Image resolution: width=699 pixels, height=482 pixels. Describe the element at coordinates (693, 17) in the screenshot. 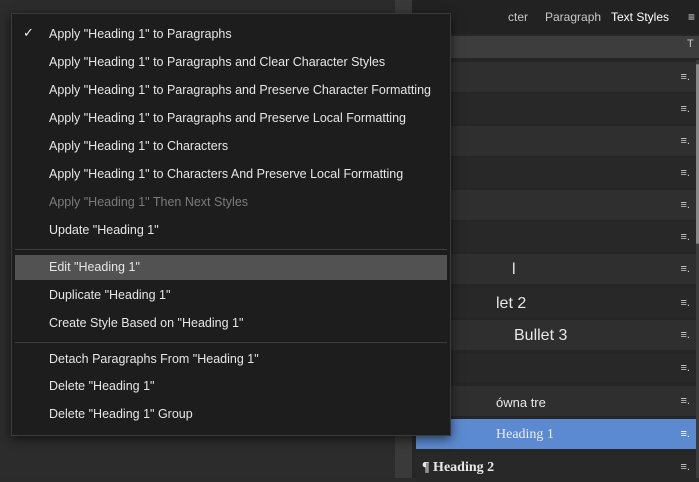

I see `hamburger-icon: ≡` at that location.